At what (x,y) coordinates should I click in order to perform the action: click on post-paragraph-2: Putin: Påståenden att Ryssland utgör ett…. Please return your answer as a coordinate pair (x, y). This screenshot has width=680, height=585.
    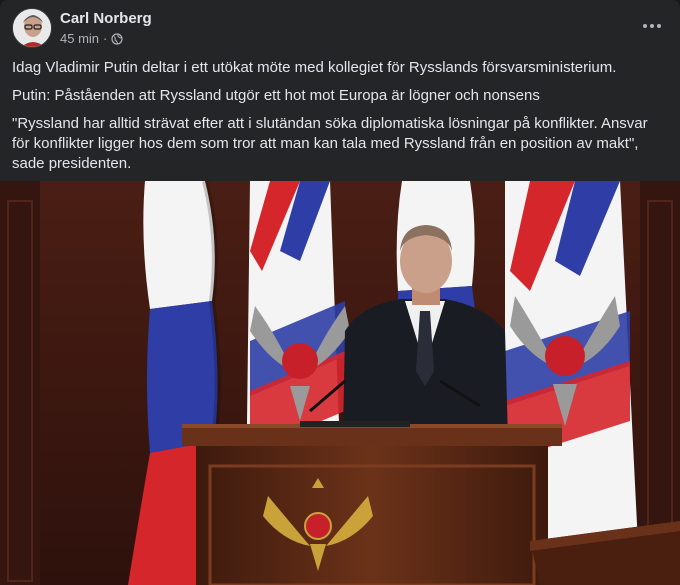
    Looking at the image, I should click on (276, 95).